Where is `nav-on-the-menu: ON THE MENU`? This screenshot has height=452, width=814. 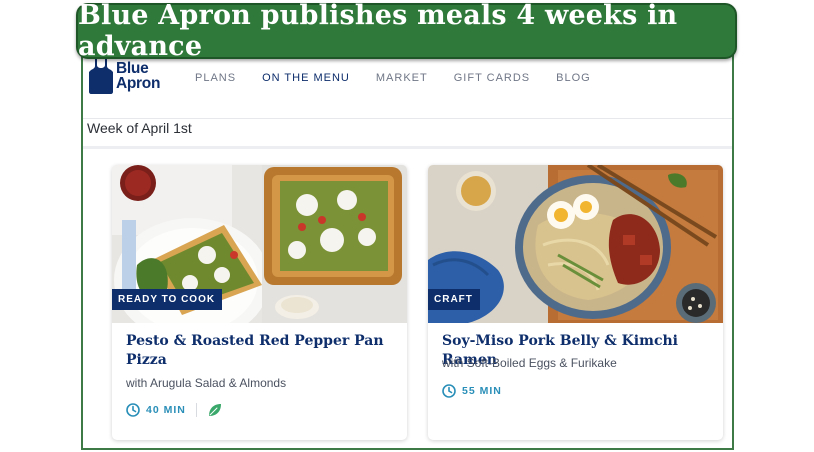
nav-on-the-menu: ON THE MENU is located at coordinates (306, 78).